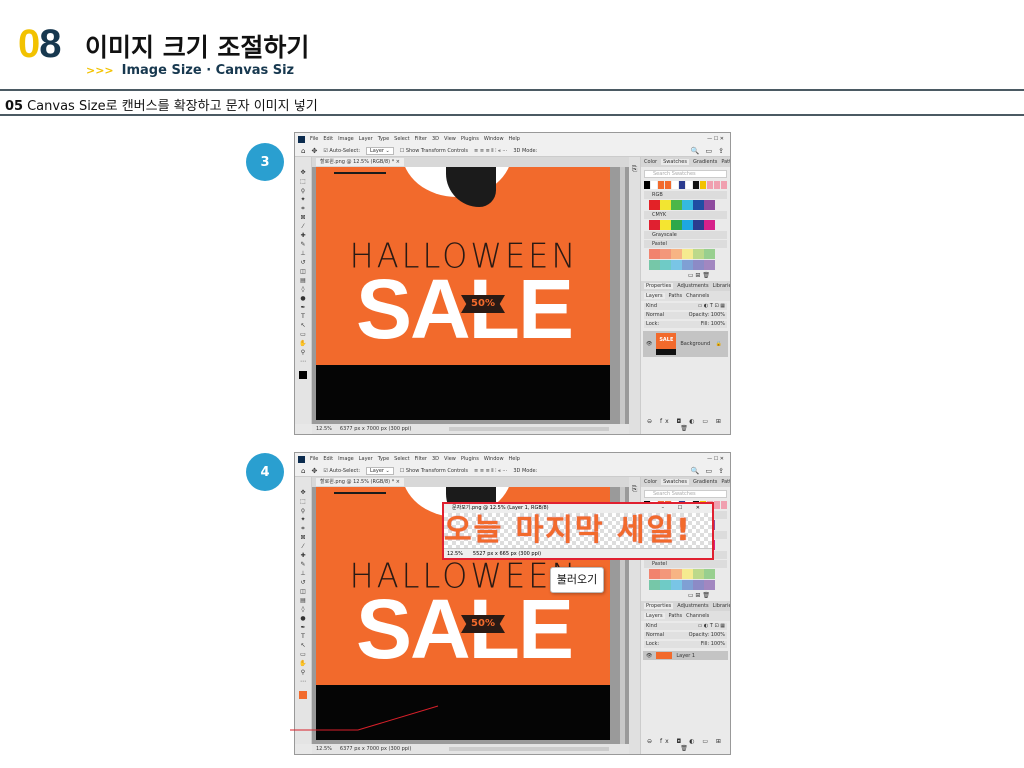 The image size is (1024, 768). Describe the element at coordinates (685, 564) in the screenshot. I see `swatch-group-pastel: Pastel` at that location.